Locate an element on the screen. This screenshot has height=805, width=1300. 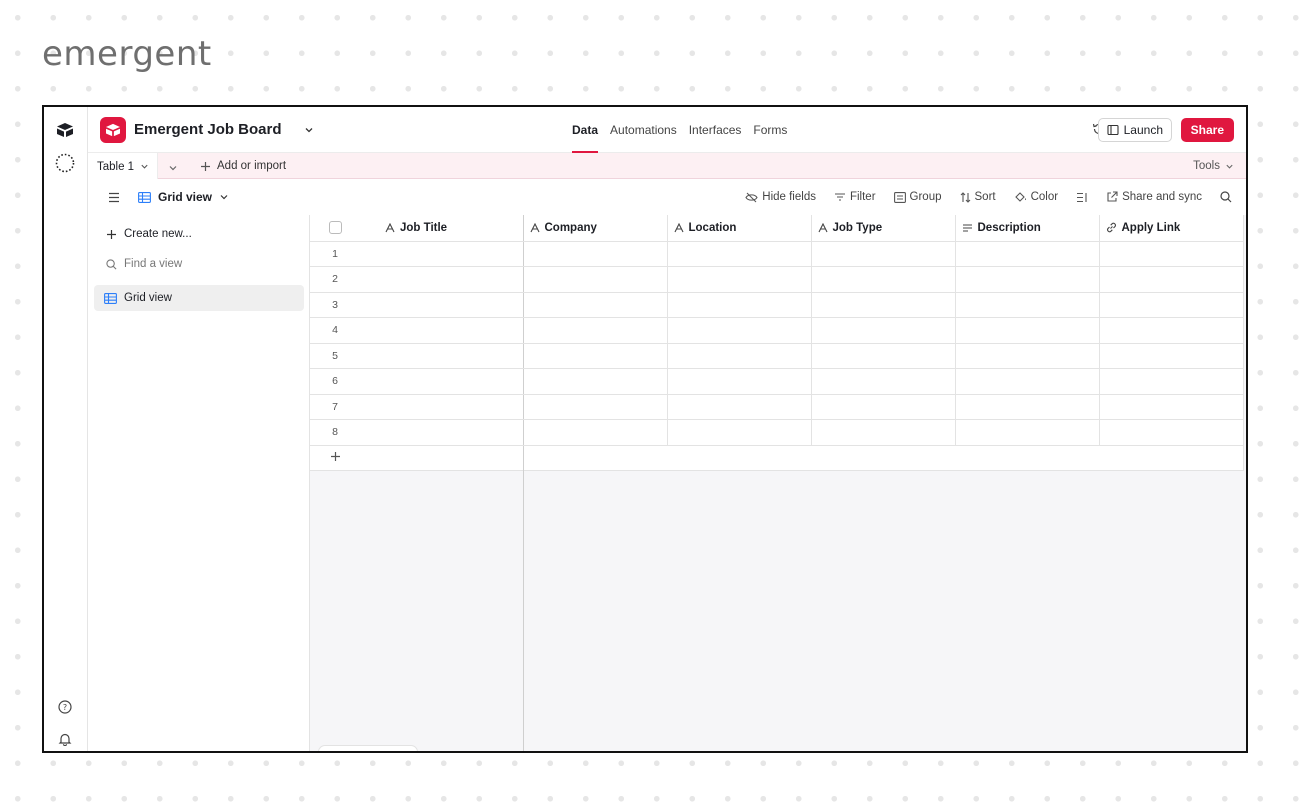
table-row: 2 is located at coordinates (777, 279).